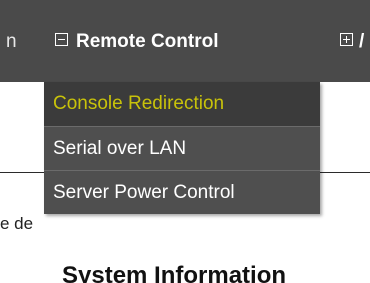 The width and height of the screenshot is (370, 283). I want to click on minus-box-icon, so click(61, 40).